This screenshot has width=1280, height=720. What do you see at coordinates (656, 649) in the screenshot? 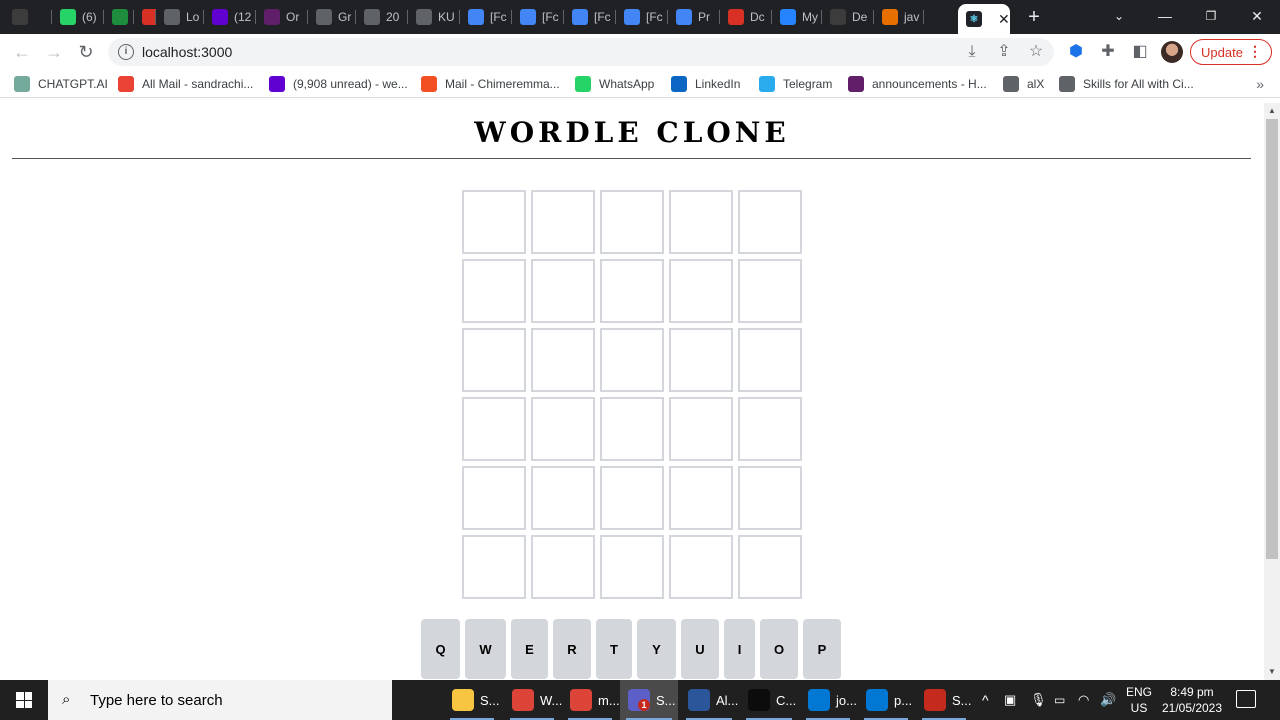
I see `key-y: Y` at bounding box center [656, 649].